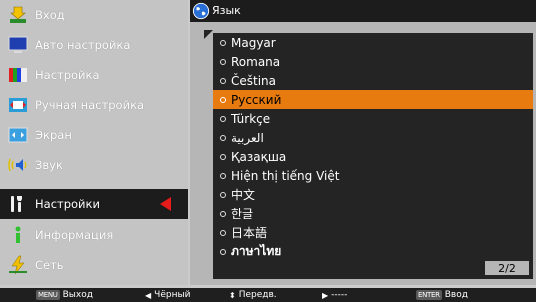  I want to click on manual-adjust-icon, so click(18, 105).